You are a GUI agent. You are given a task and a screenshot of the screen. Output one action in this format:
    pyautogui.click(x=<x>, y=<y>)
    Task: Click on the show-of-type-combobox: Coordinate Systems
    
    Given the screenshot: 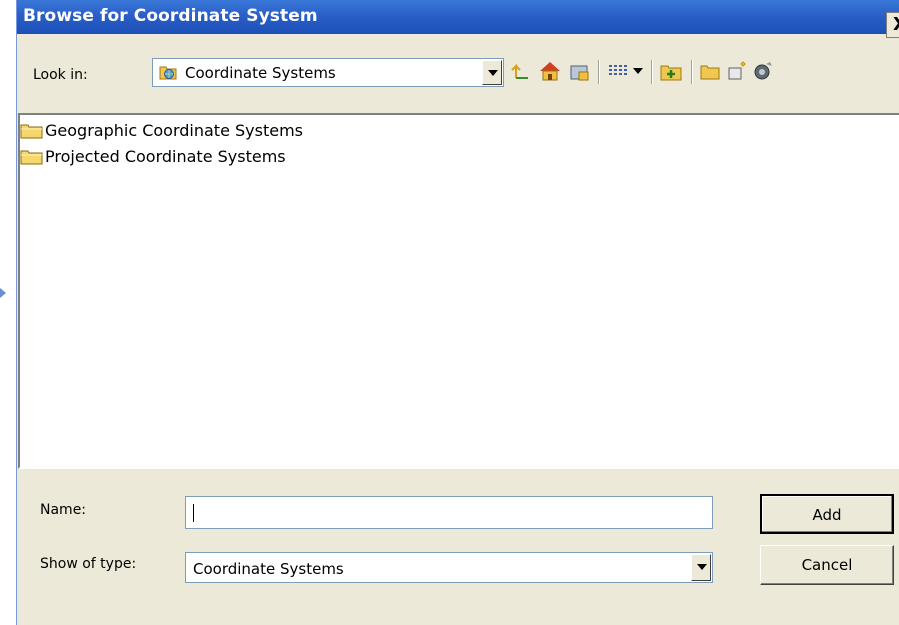 What is the action you would take?
    pyautogui.click(x=449, y=567)
    